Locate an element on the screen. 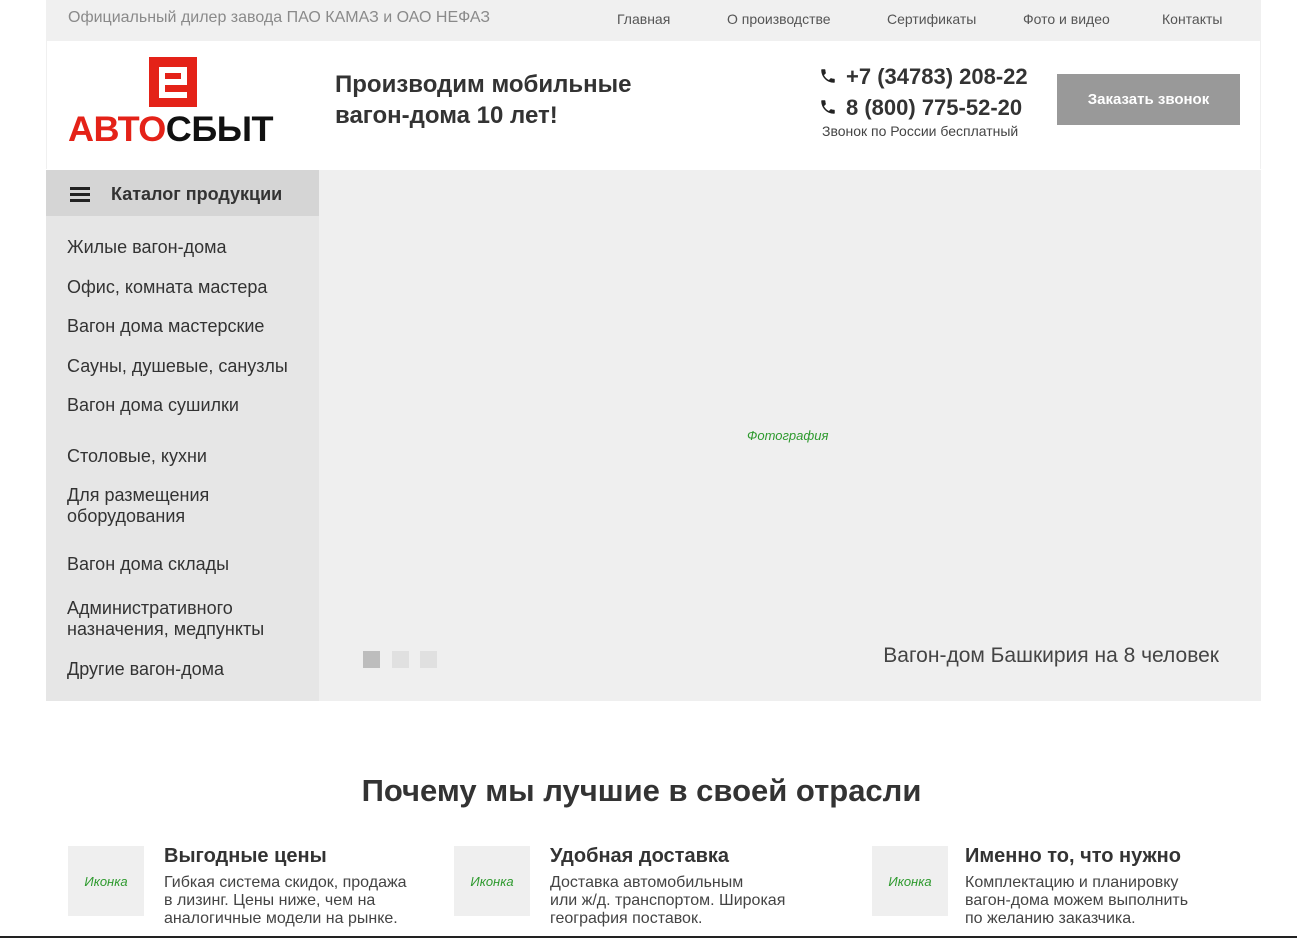  nav-link-photo-video: Фото и видео is located at coordinates (1066, 19).